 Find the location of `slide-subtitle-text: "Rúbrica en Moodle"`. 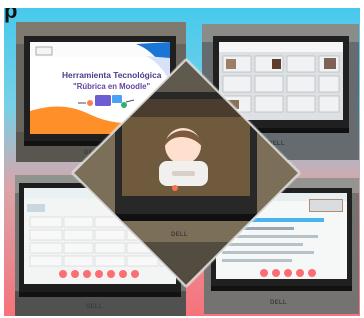

slide-subtitle-text: "Rúbrica en Moodle" is located at coordinates (111, 86).